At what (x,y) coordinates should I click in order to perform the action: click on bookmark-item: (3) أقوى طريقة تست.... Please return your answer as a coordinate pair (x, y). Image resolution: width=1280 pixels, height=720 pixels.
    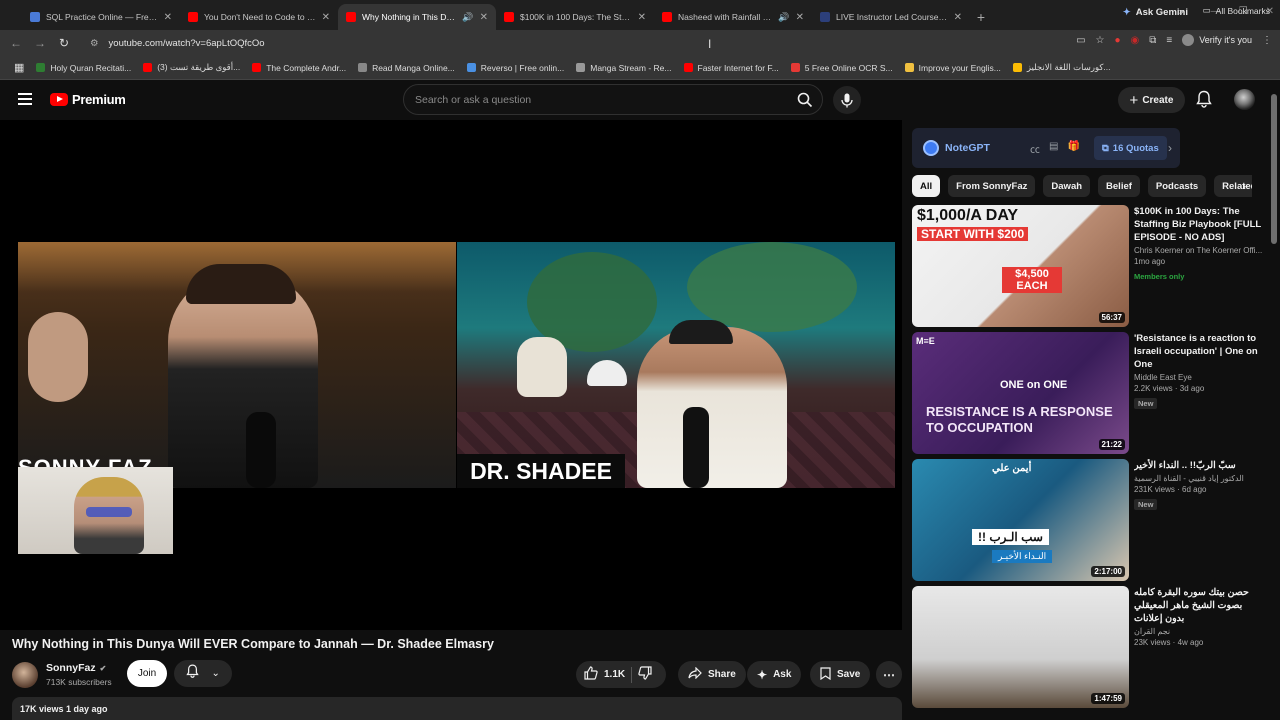
    Looking at the image, I should click on (191, 67).